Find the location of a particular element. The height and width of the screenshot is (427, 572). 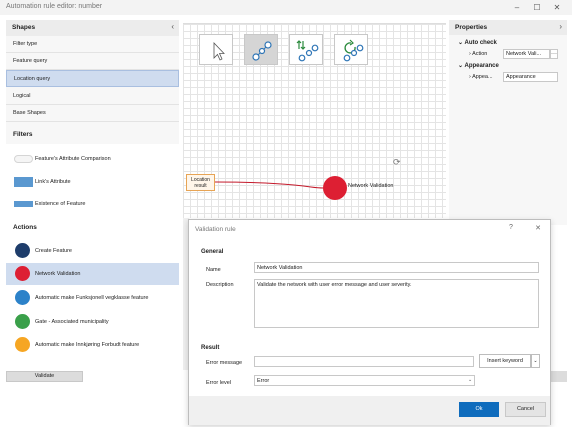

appearance-title: Appearance is located at coordinates (481, 66).